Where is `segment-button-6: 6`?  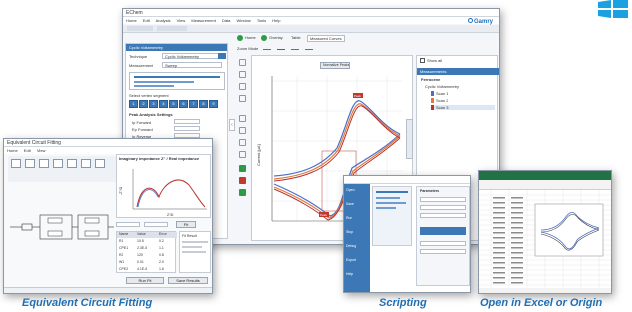 segment-button-6: 6 is located at coordinates (183, 104).